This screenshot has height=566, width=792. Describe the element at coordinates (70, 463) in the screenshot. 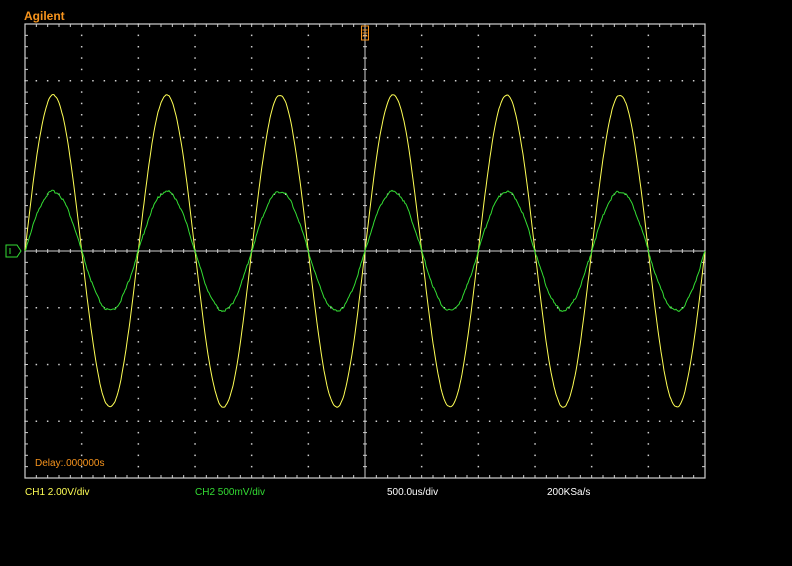

I see `delay-readout: Delay:.000000s` at that location.